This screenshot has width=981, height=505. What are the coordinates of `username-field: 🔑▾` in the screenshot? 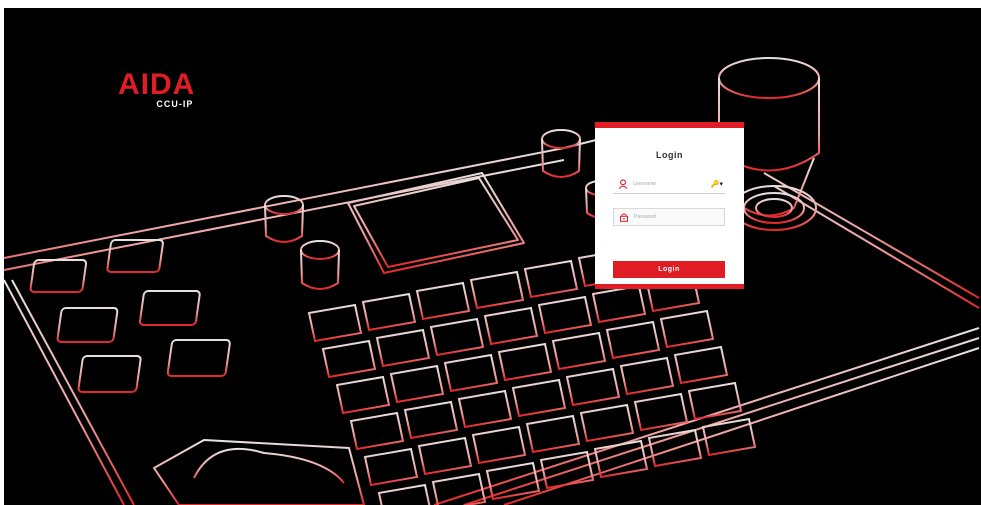 It's located at (669, 185).